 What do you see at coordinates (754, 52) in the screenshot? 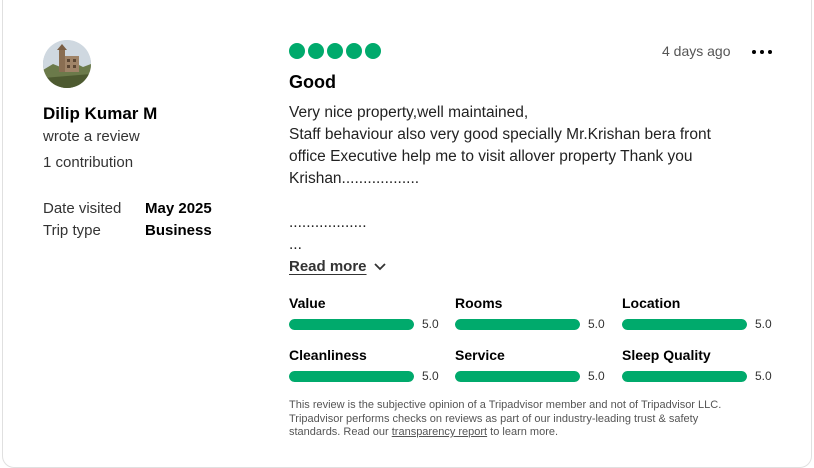
I see `more-horizontal-icon` at bounding box center [754, 52].